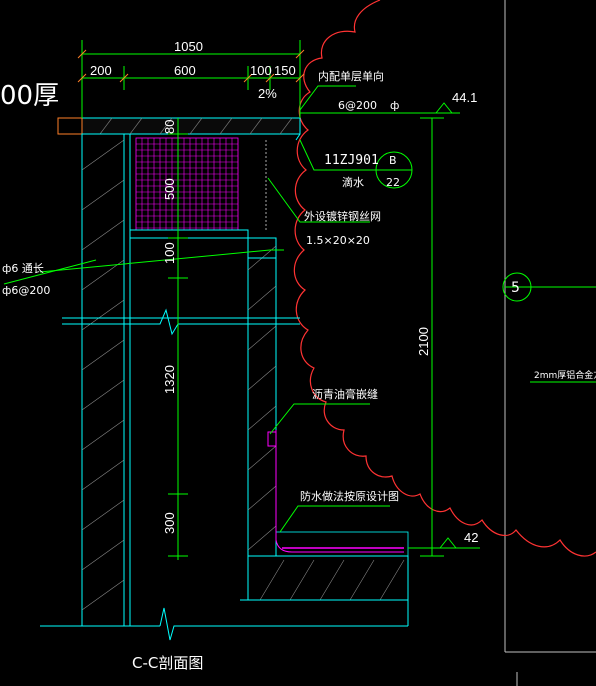 Image resolution: width=596 pixels, height=686 pixels. What do you see at coordinates (169, 379) in the screenshot?
I see `dim-1320: 1320` at bounding box center [169, 379].